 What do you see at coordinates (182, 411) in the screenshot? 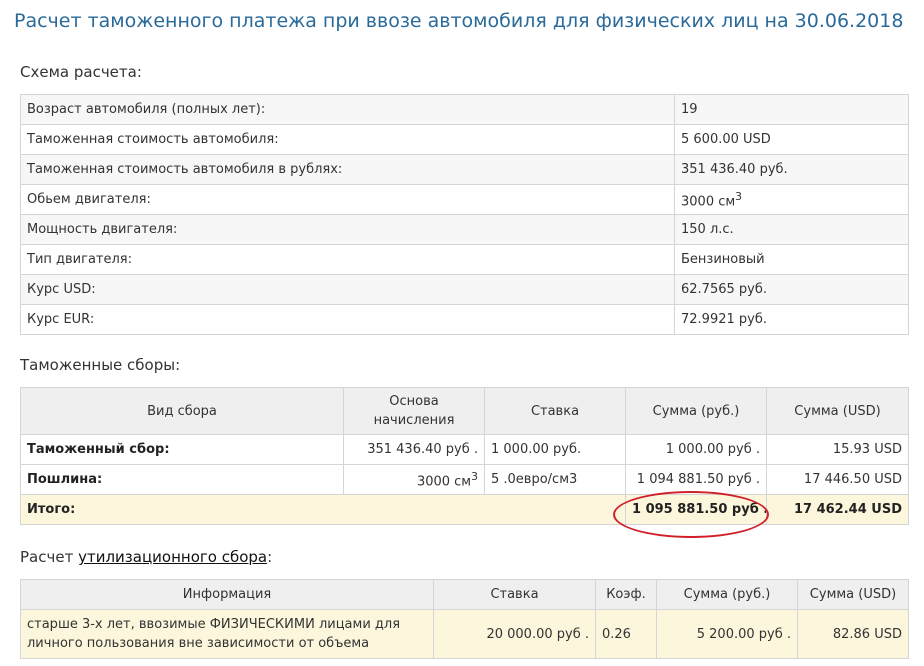
I see `column-header: Вид сбора` at bounding box center [182, 411].